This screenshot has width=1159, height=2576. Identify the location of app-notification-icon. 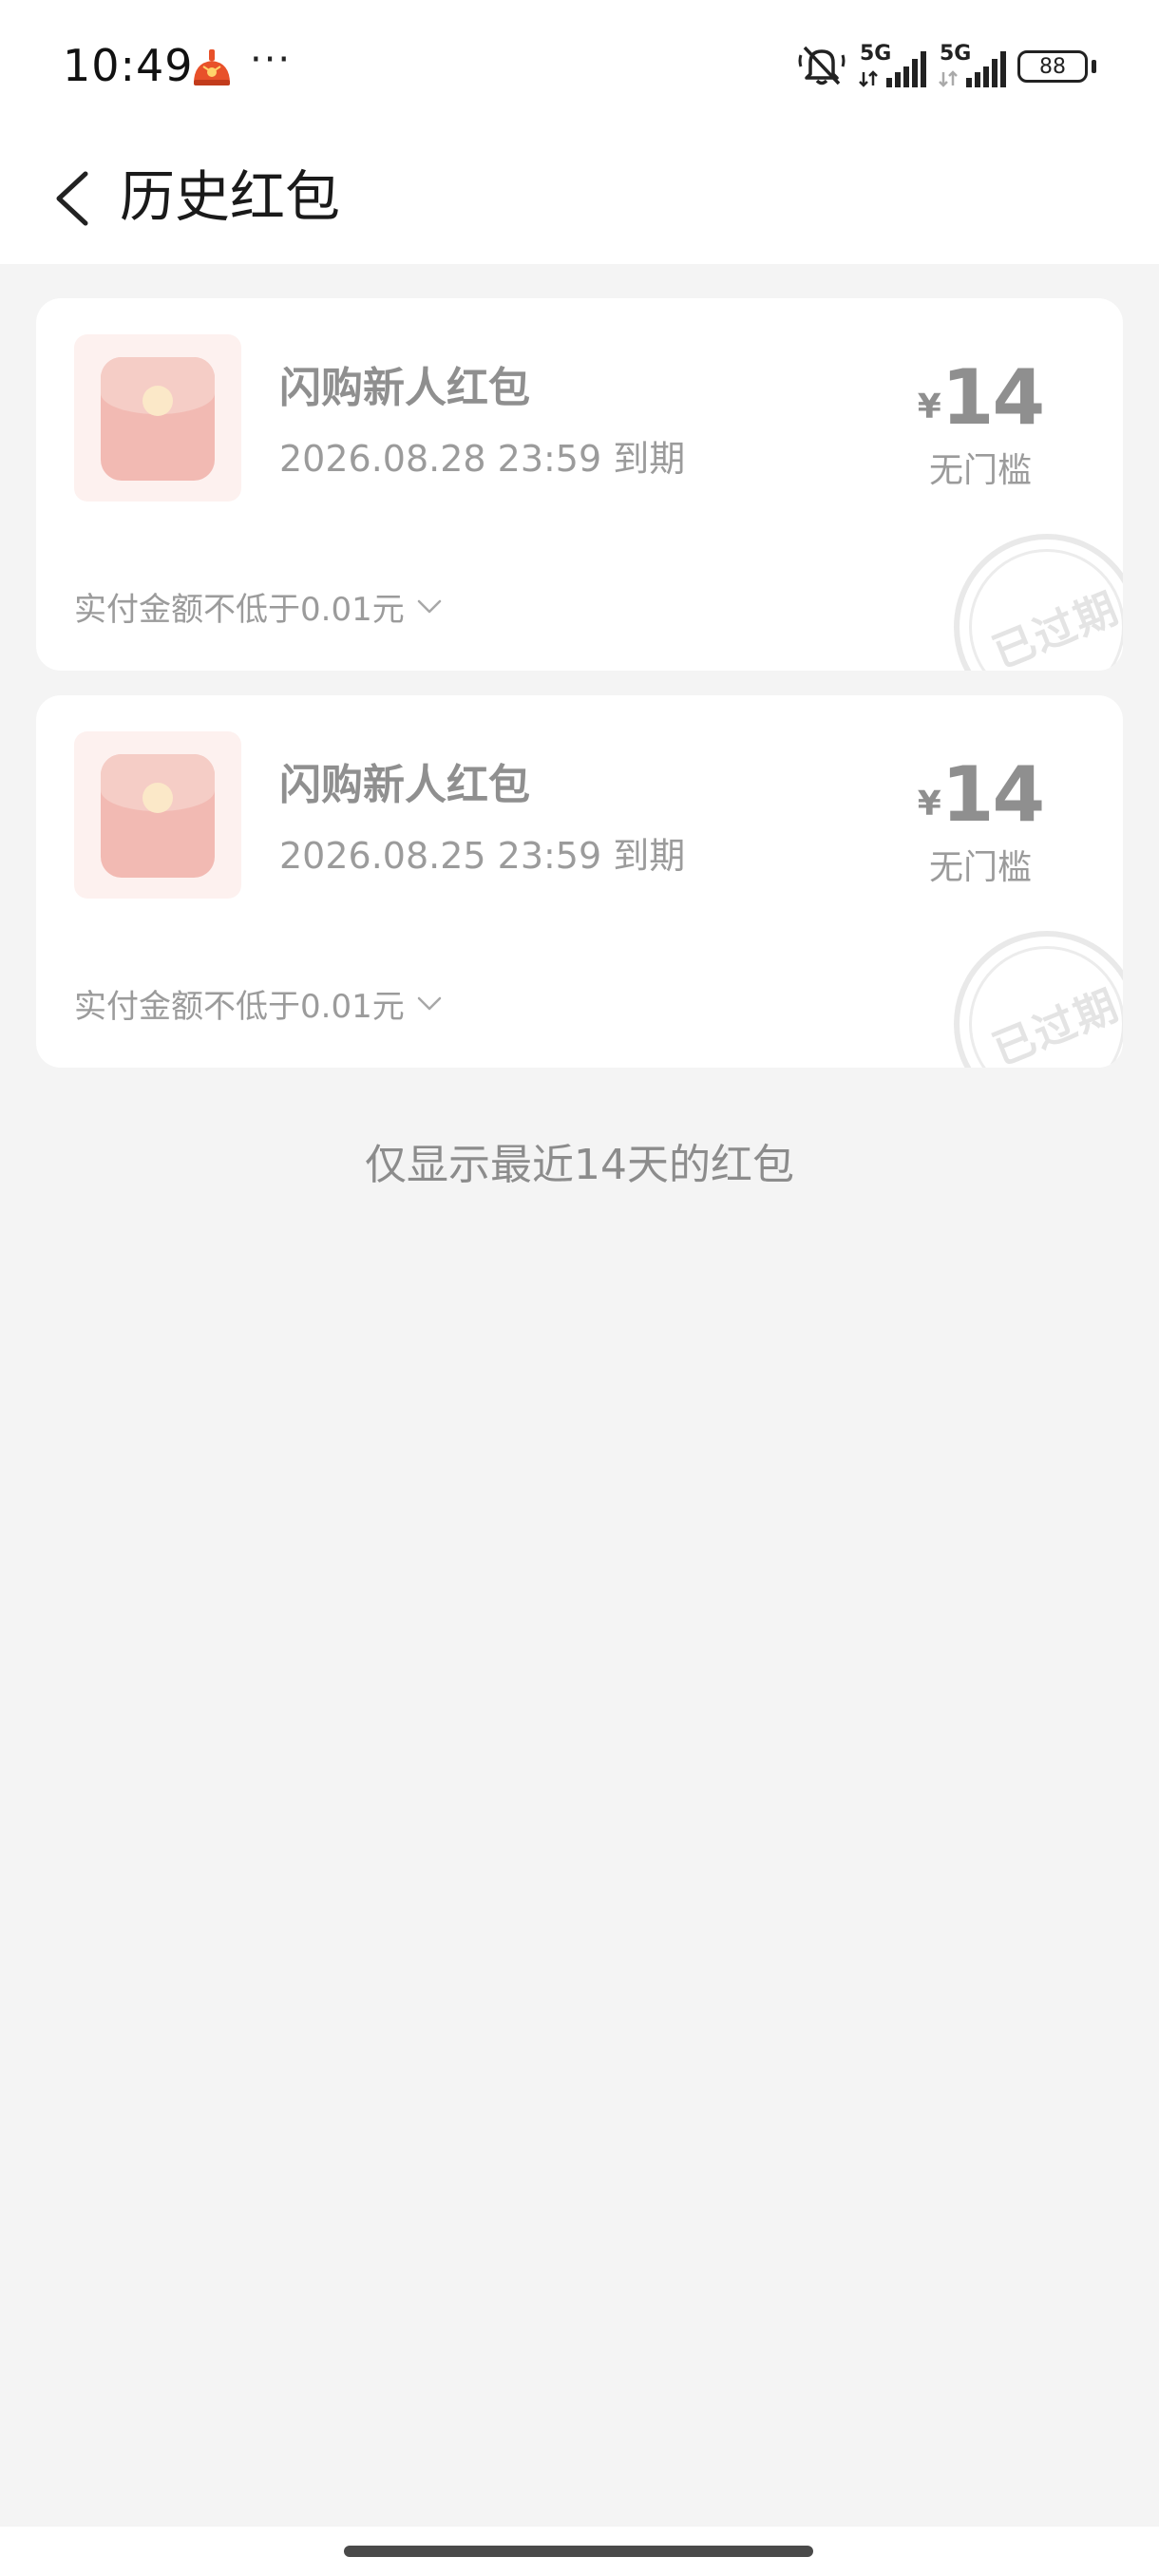
(212, 66).